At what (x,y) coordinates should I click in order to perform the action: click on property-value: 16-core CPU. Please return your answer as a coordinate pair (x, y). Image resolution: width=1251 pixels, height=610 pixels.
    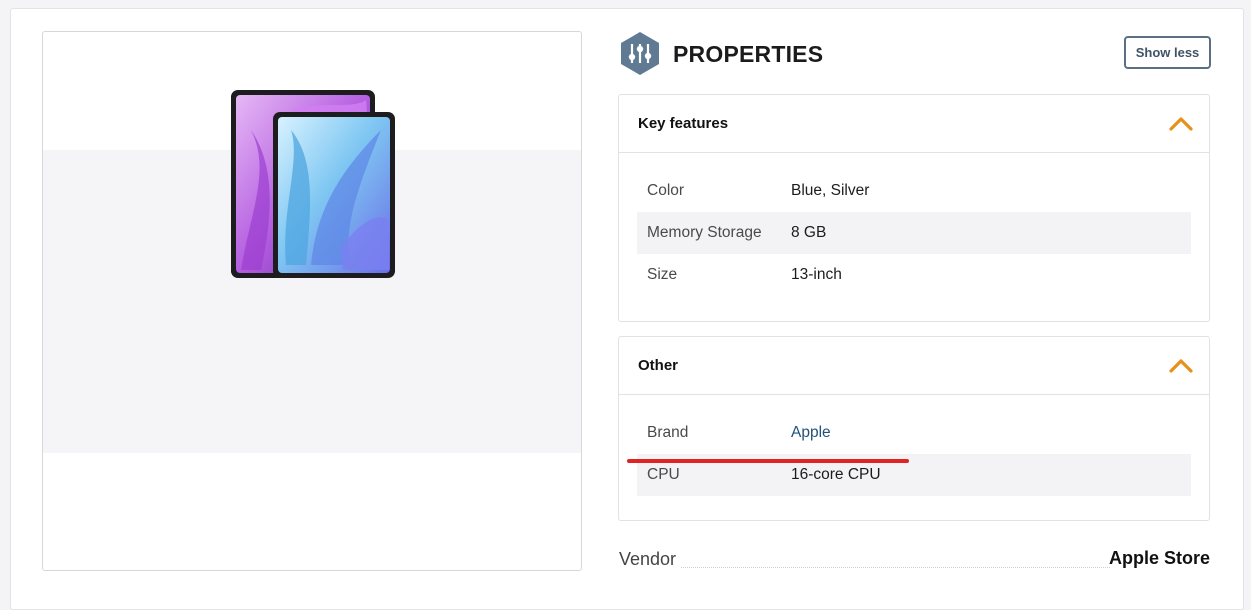
    Looking at the image, I should click on (836, 474).